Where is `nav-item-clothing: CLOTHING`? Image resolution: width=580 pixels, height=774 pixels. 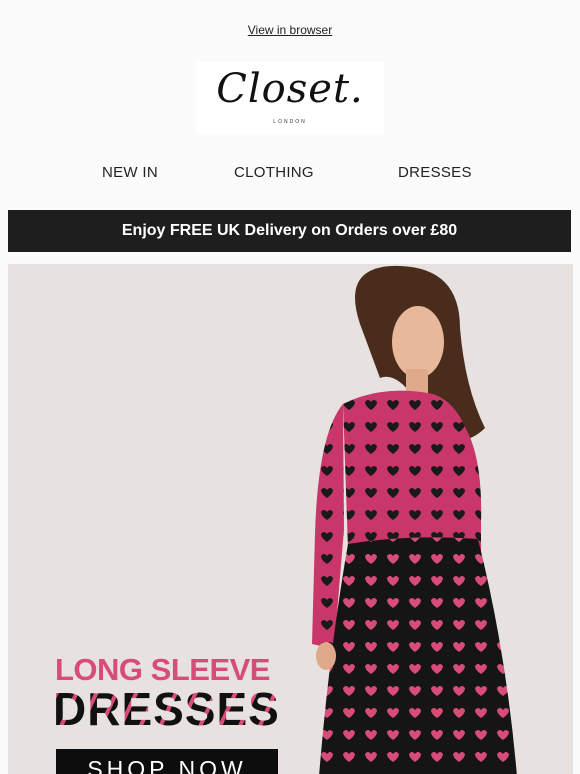
nav-item-clothing: CLOTHING is located at coordinates (274, 172).